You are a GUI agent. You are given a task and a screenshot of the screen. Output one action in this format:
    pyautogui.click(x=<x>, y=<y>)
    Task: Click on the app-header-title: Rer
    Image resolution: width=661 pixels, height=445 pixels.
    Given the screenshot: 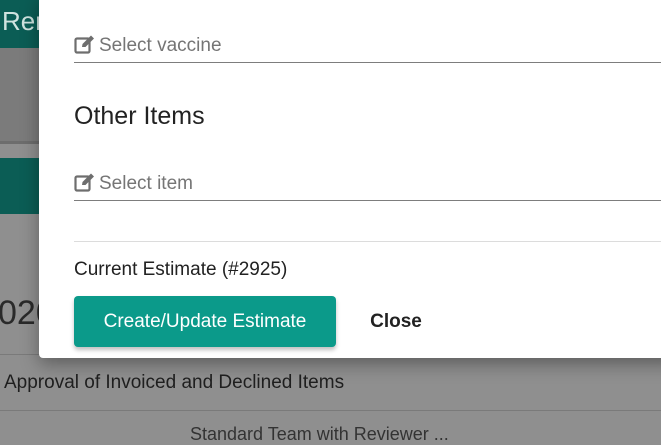 What is the action you would take?
    pyautogui.click(x=23, y=21)
    